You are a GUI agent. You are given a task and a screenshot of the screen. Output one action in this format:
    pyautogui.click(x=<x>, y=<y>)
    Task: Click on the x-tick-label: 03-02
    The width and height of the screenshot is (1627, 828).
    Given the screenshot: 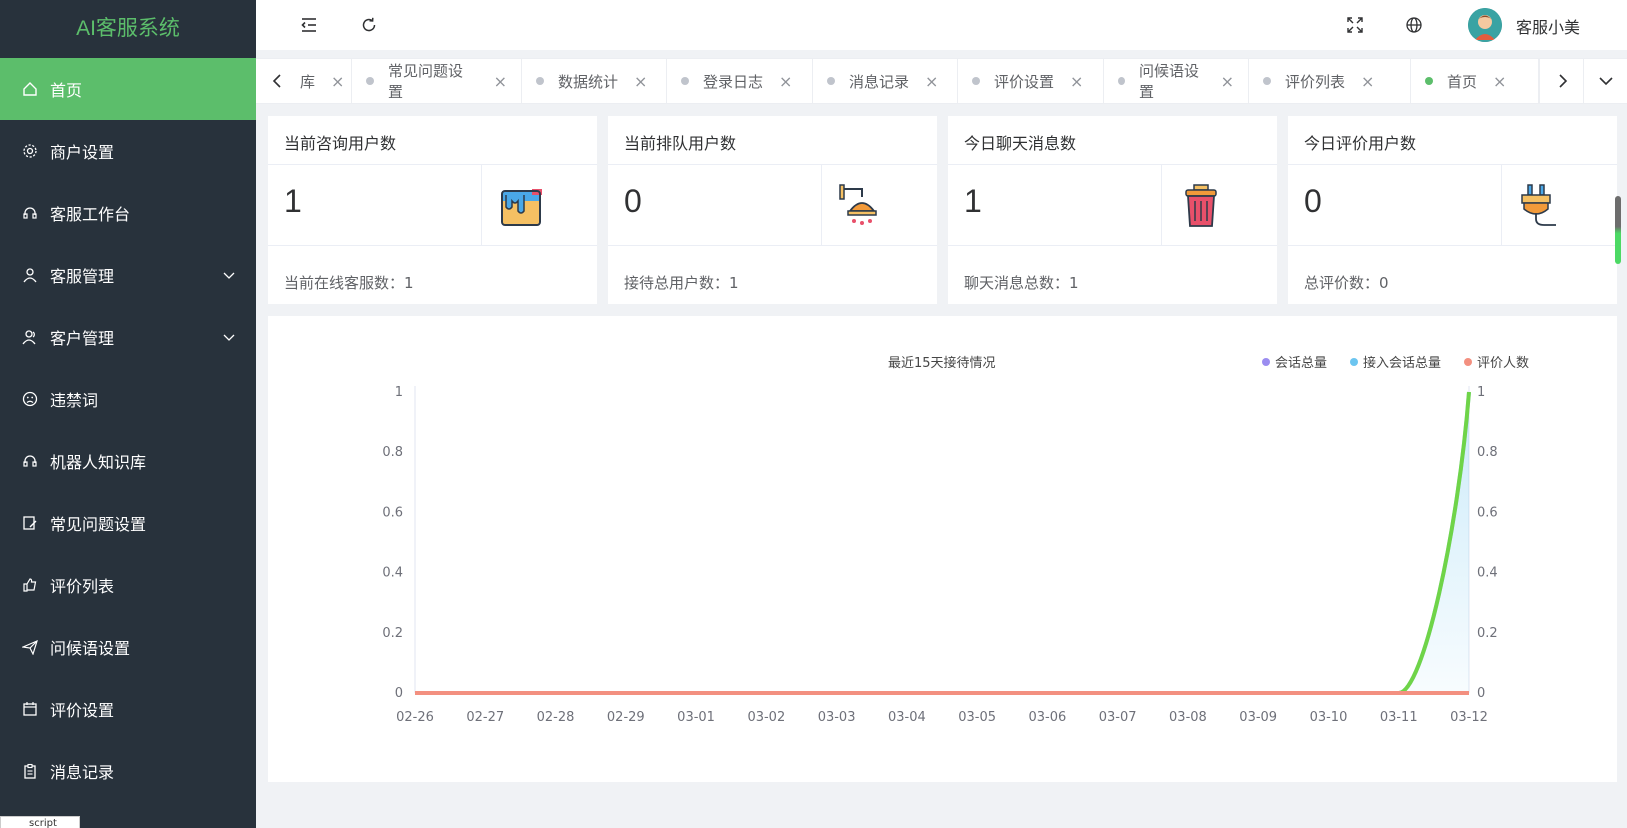 What is the action you would take?
    pyautogui.click(x=766, y=717)
    